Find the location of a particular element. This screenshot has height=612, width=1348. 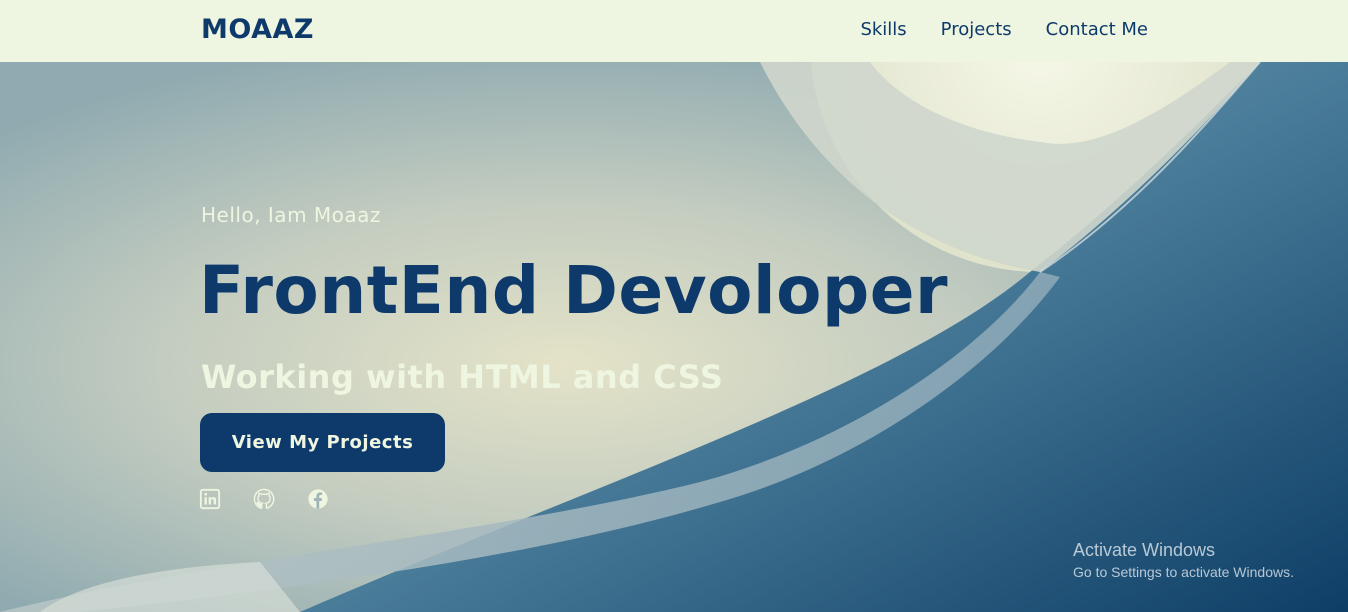

linkedin-icon is located at coordinates (210, 499).